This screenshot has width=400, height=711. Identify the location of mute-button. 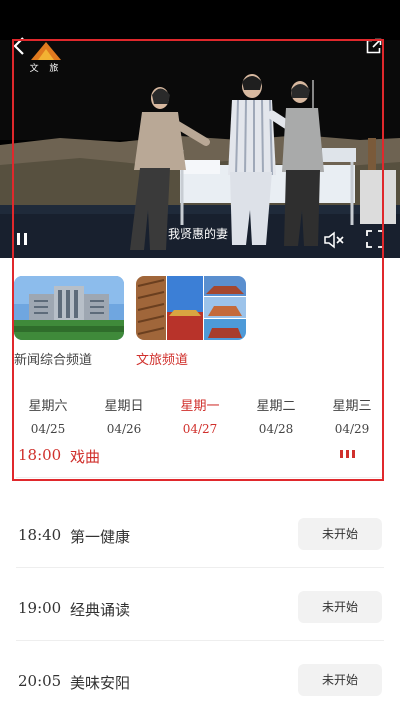
(334, 240).